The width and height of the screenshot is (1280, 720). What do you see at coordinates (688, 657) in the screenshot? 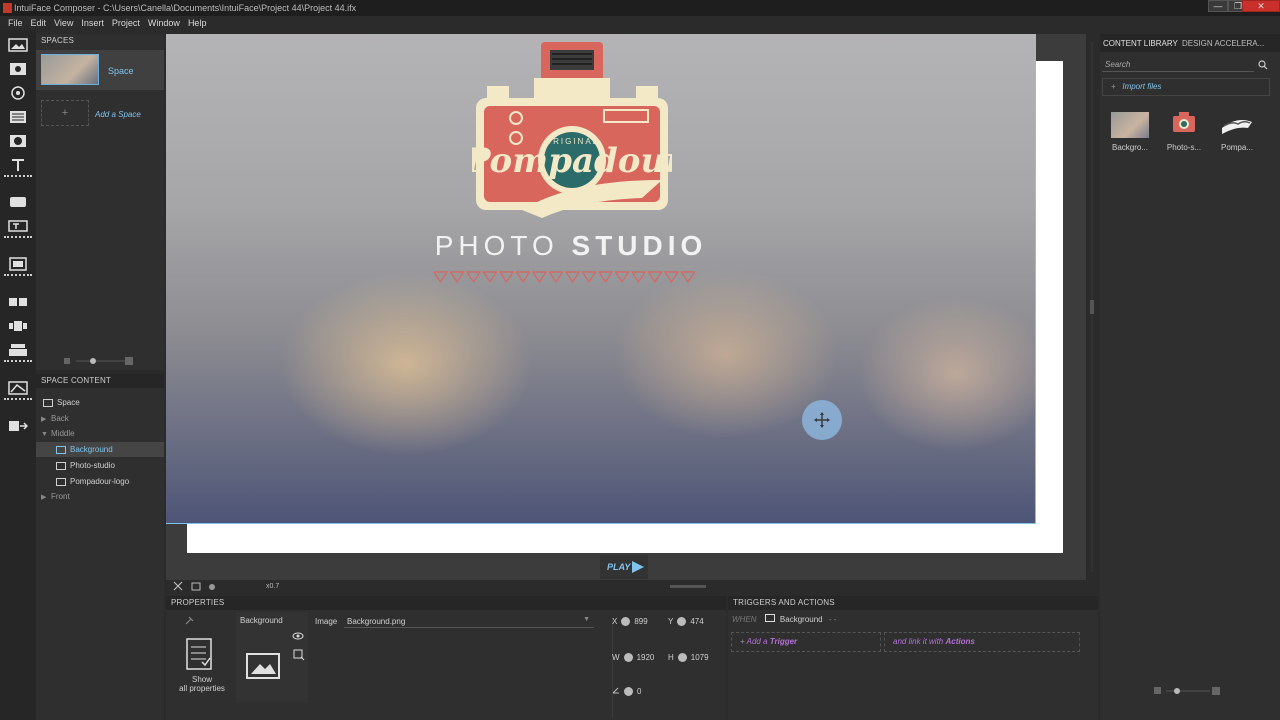
I see `height-property: H 1079` at bounding box center [688, 657].